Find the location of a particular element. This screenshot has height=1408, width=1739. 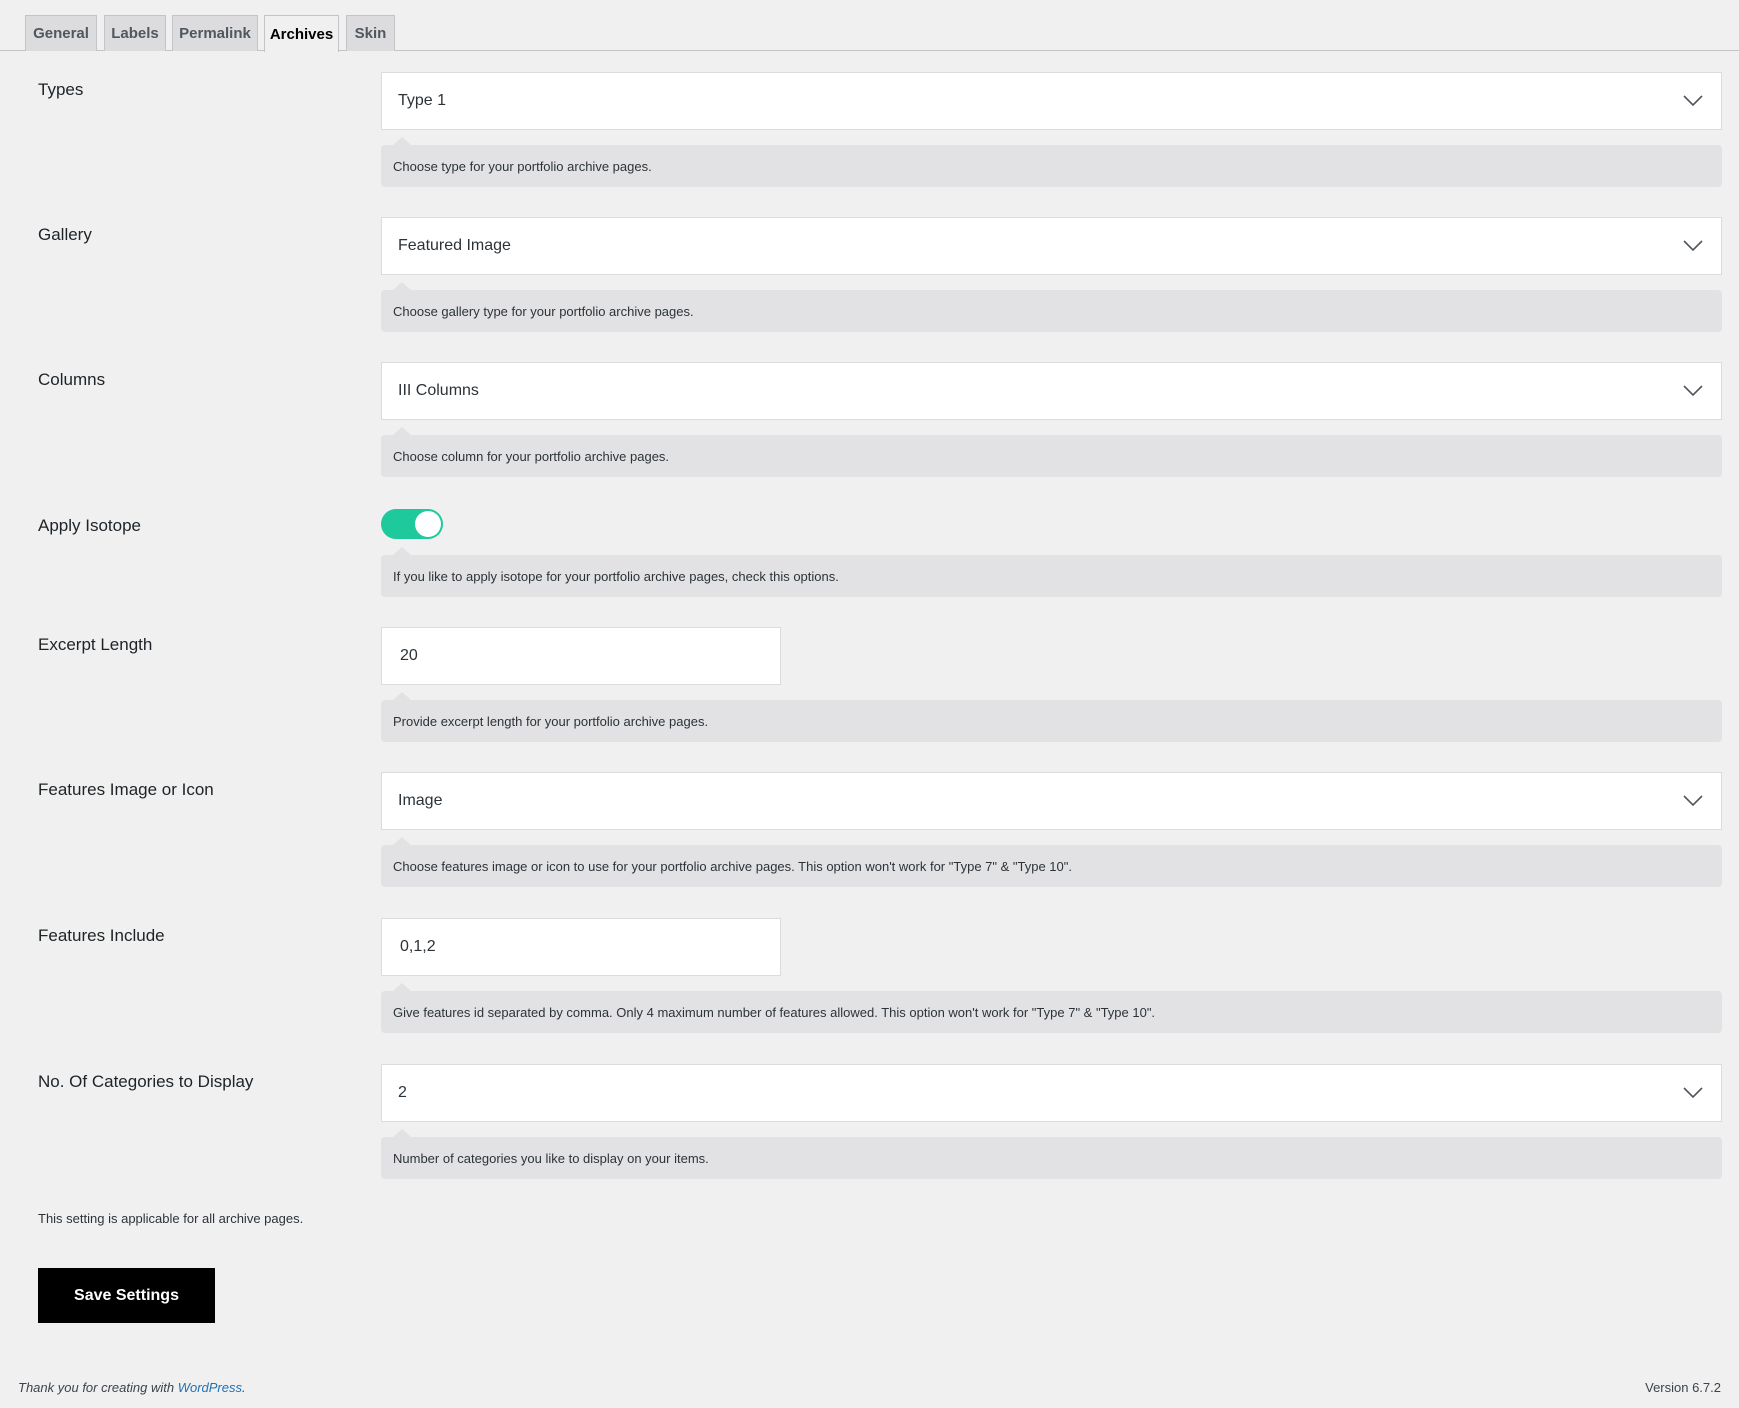

footer-thanks-text: Thank you for creating with is located at coordinates (98, 1387).